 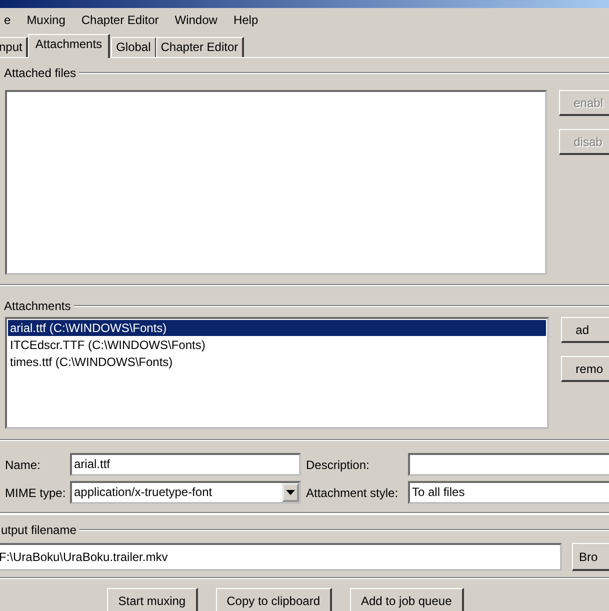 I want to click on tab: Attachments, so click(x=69, y=46).